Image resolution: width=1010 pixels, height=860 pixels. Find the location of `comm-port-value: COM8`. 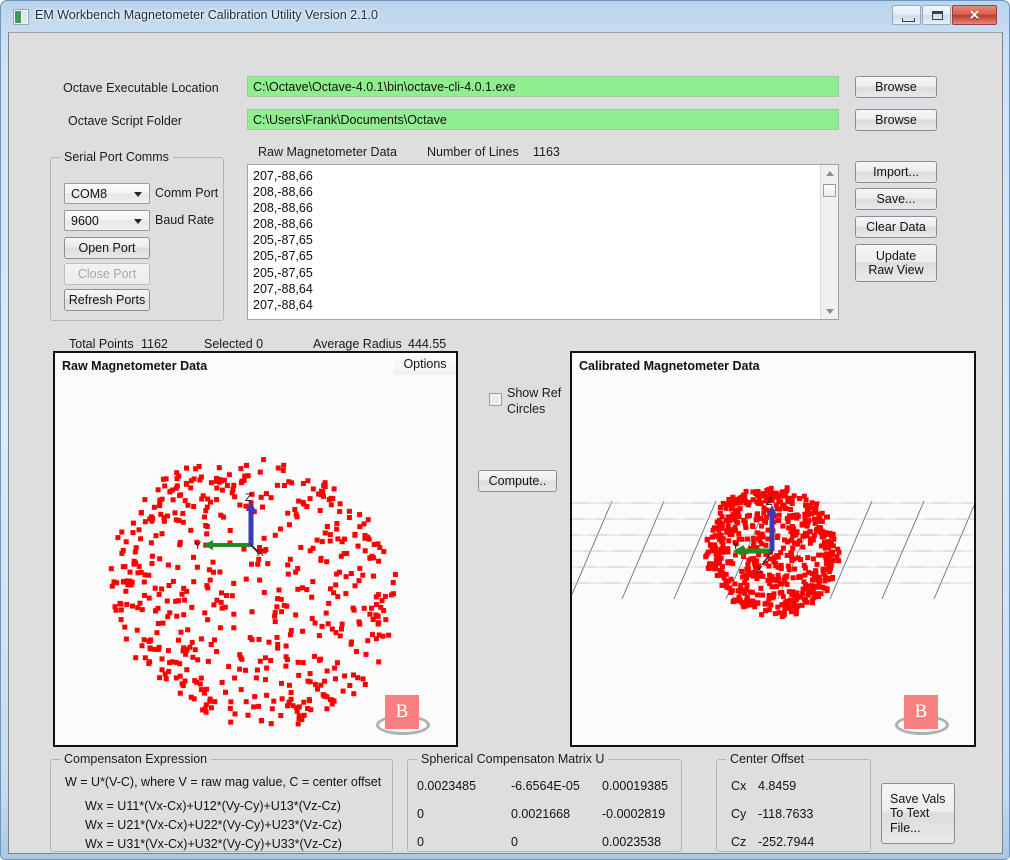

comm-port-value: COM8 is located at coordinates (89, 194).